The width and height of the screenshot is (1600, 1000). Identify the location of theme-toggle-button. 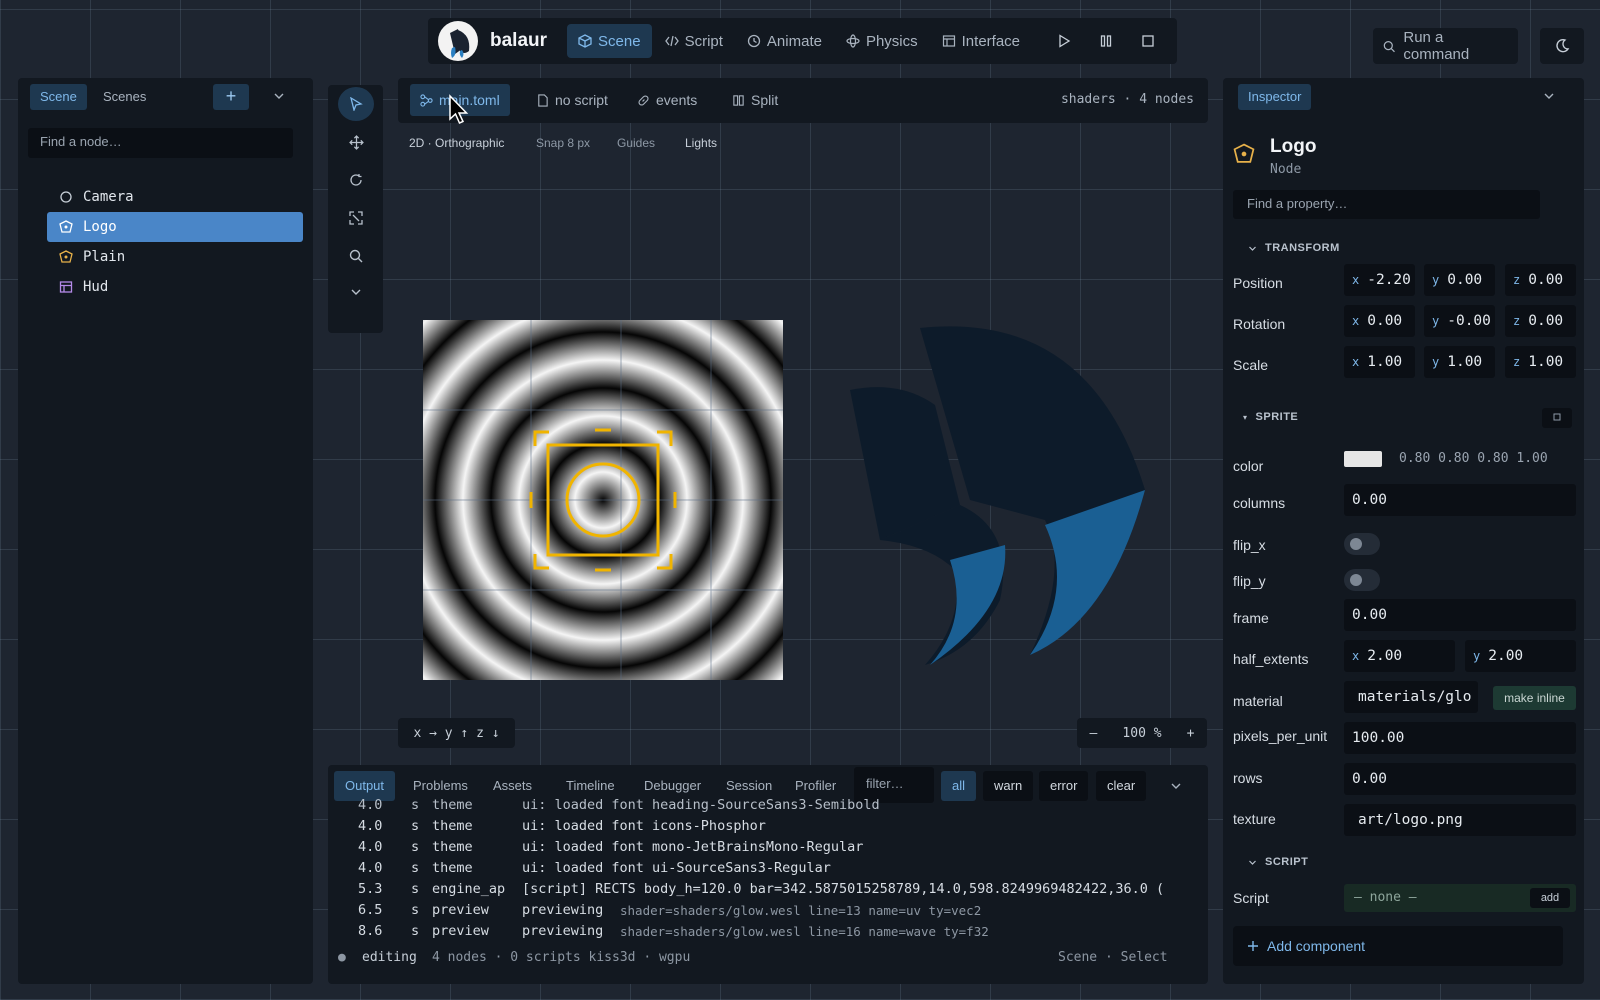
(1562, 46).